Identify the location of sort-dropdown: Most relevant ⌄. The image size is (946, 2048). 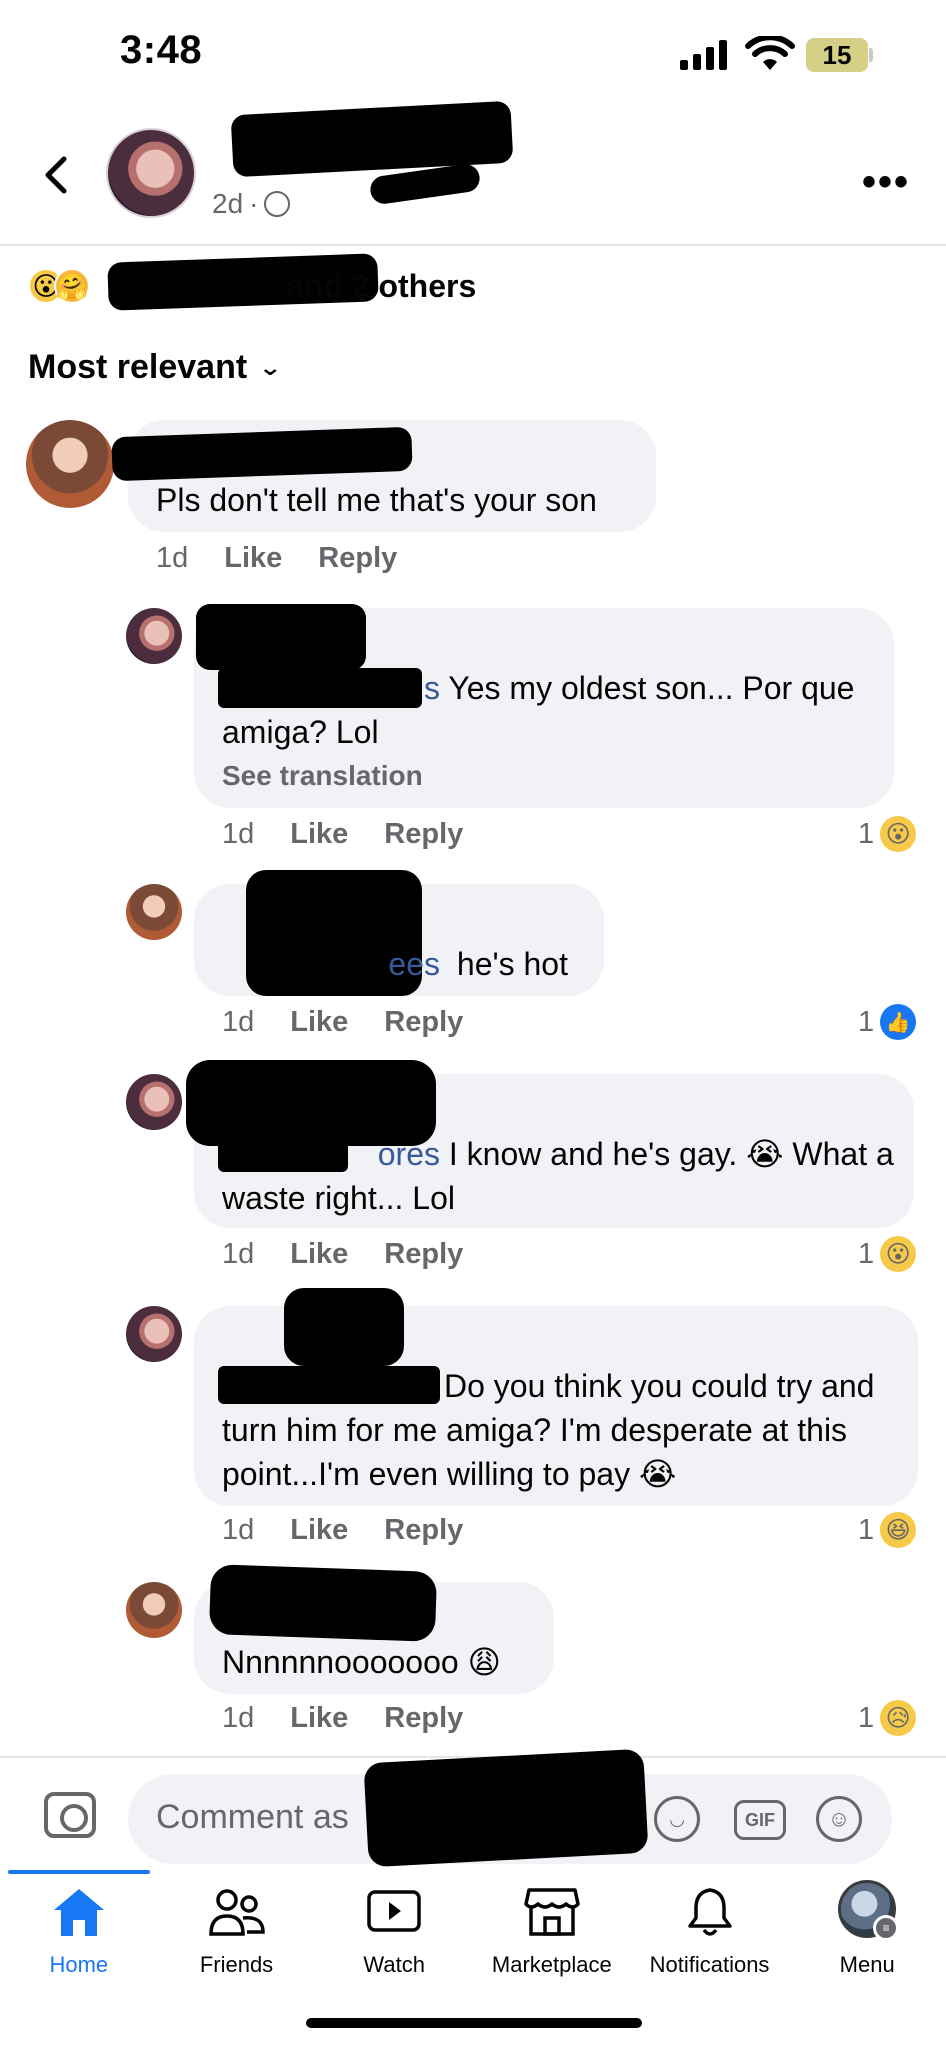
(155, 367).